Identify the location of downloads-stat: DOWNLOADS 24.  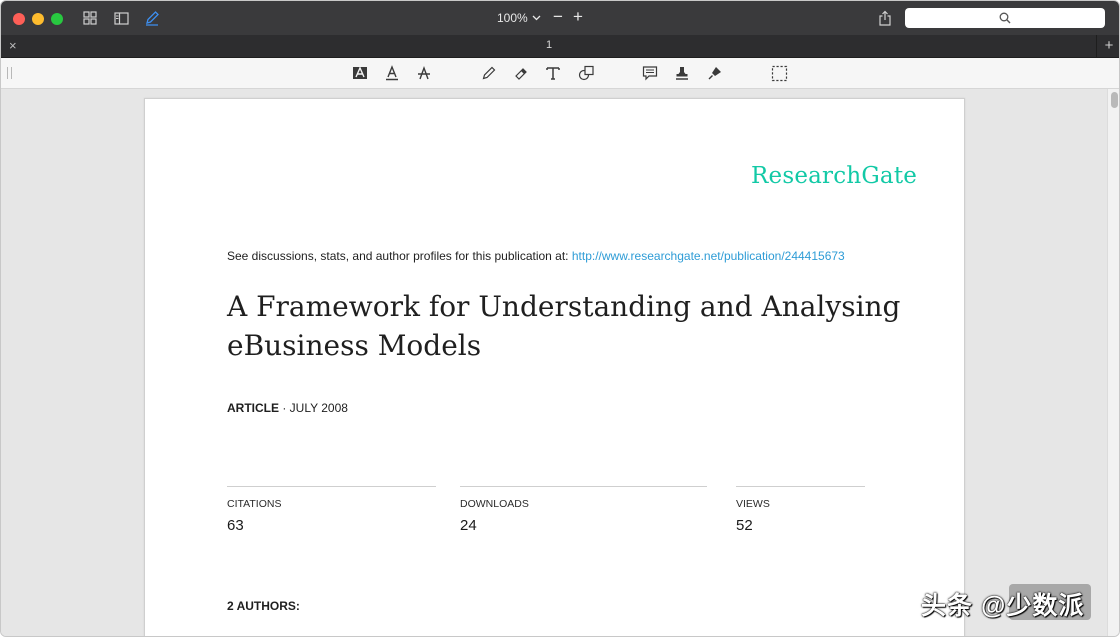
(583, 510).